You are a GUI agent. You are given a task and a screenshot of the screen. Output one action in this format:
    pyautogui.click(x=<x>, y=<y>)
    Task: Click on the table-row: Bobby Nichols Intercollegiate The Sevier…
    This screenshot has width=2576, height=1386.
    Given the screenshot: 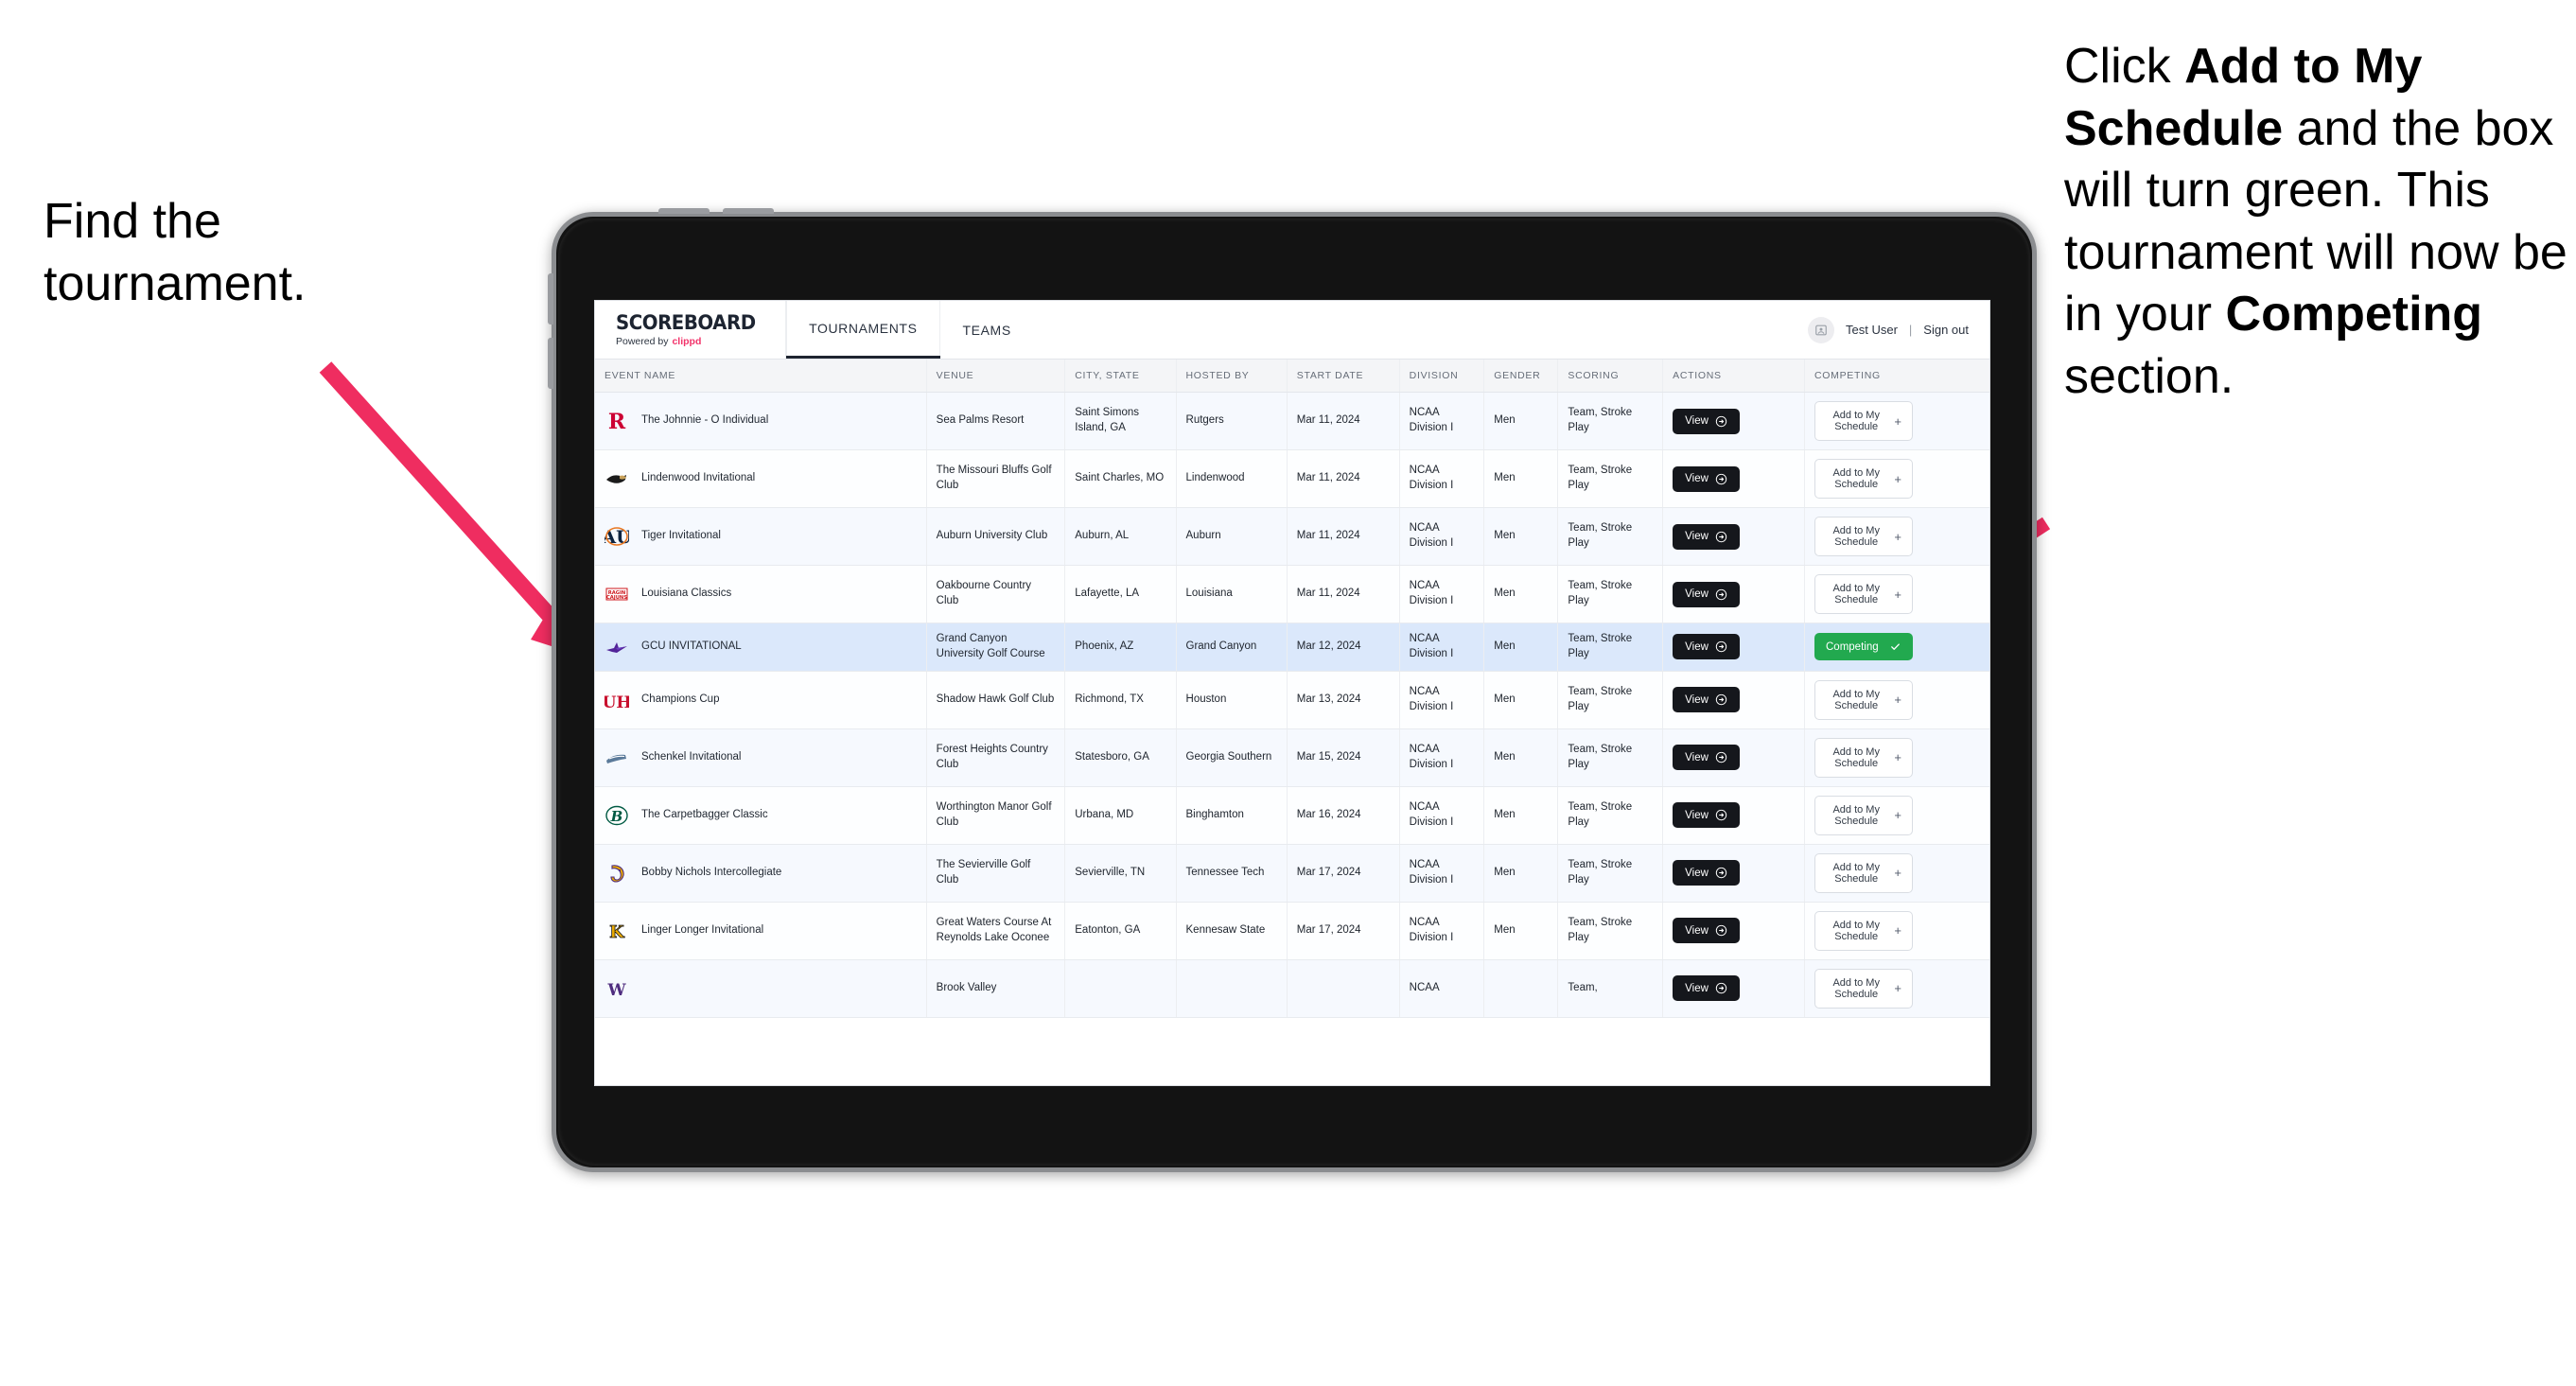 What is the action you would take?
    pyautogui.click(x=1292, y=873)
    